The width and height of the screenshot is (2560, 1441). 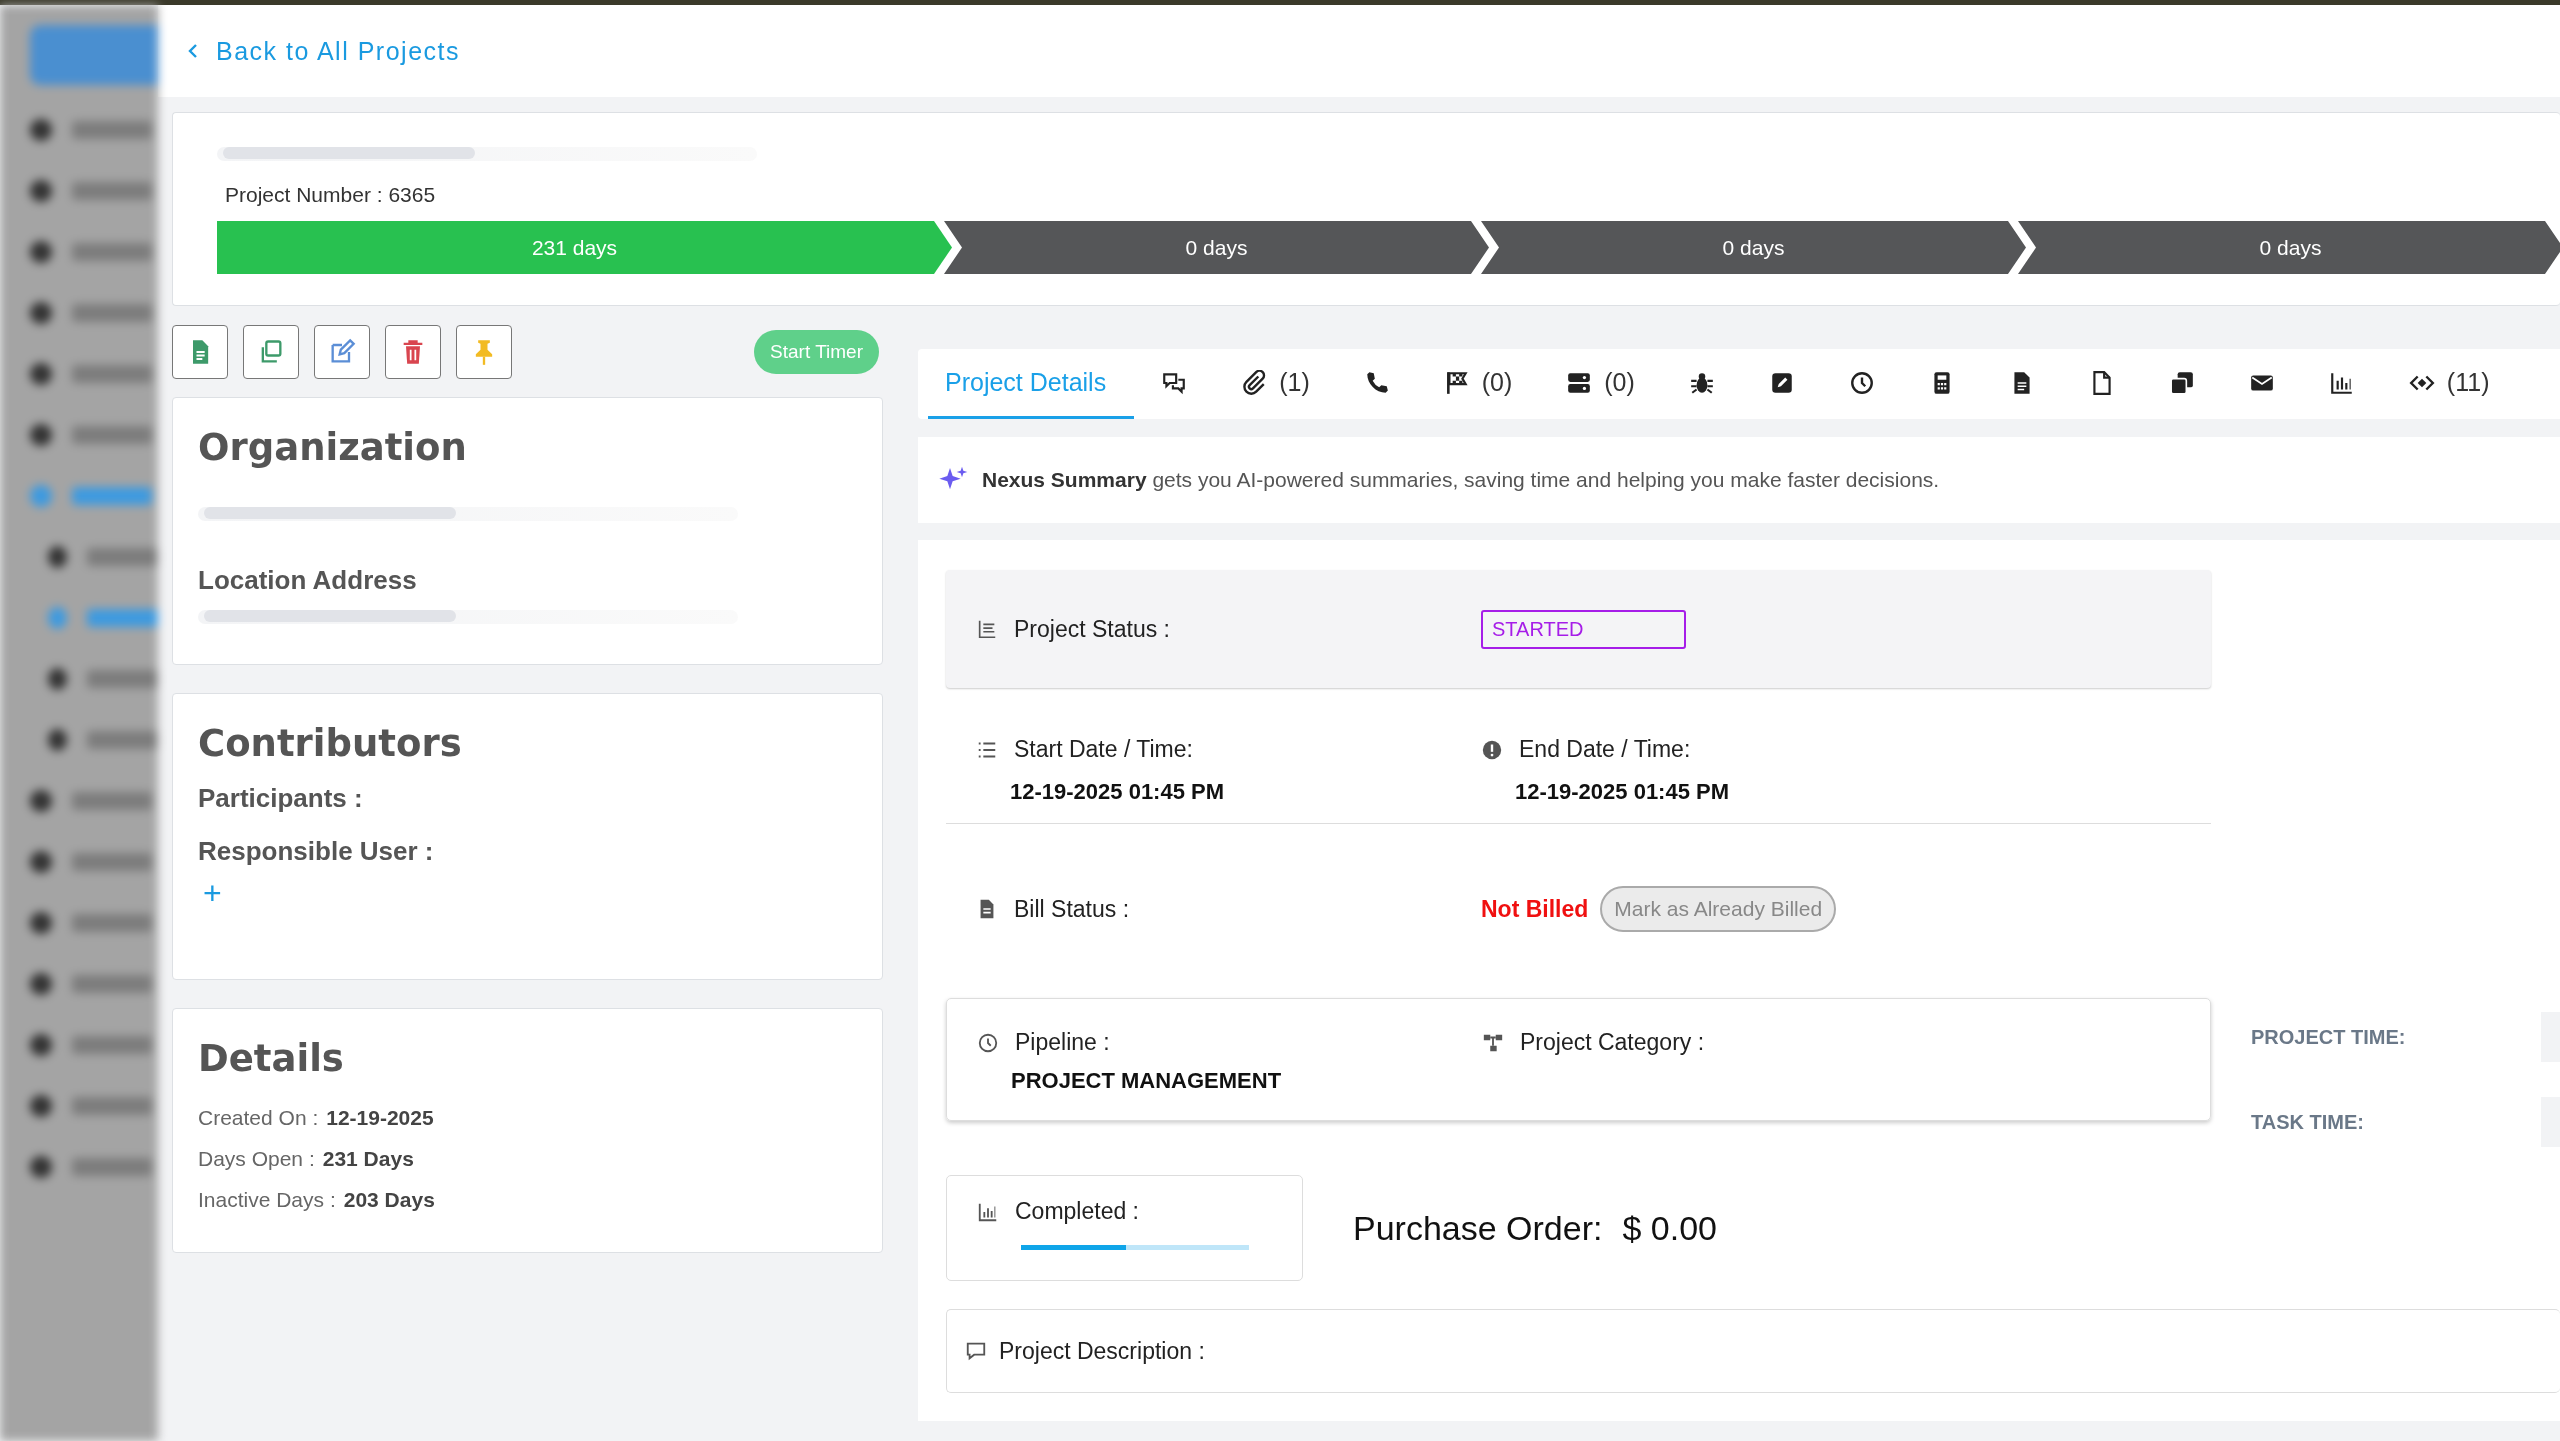 I want to click on time-label: TASK TIME:, so click(x=2308, y=1122).